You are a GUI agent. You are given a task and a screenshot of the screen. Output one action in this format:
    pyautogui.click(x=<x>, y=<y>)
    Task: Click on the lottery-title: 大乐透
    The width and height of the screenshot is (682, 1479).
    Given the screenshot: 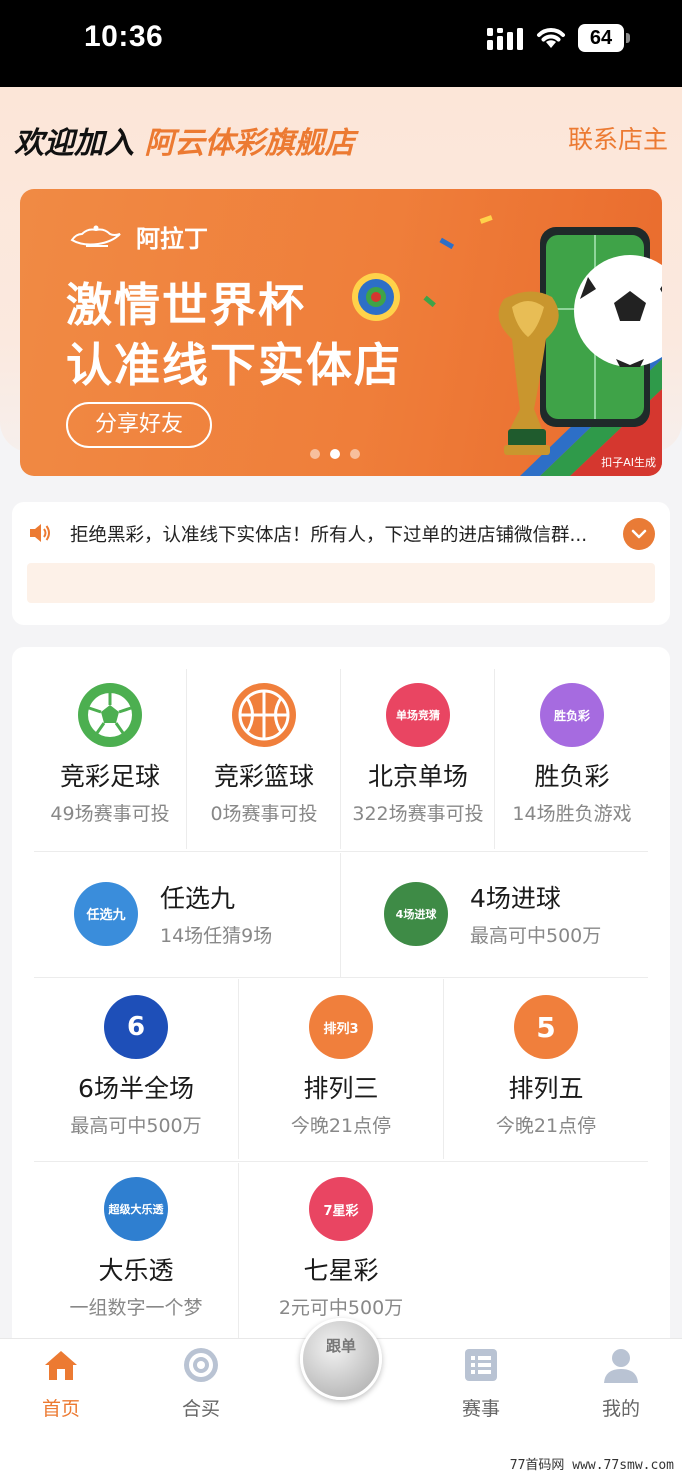 What is the action you would take?
    pyautogui.click(x=136, y=1270)
    